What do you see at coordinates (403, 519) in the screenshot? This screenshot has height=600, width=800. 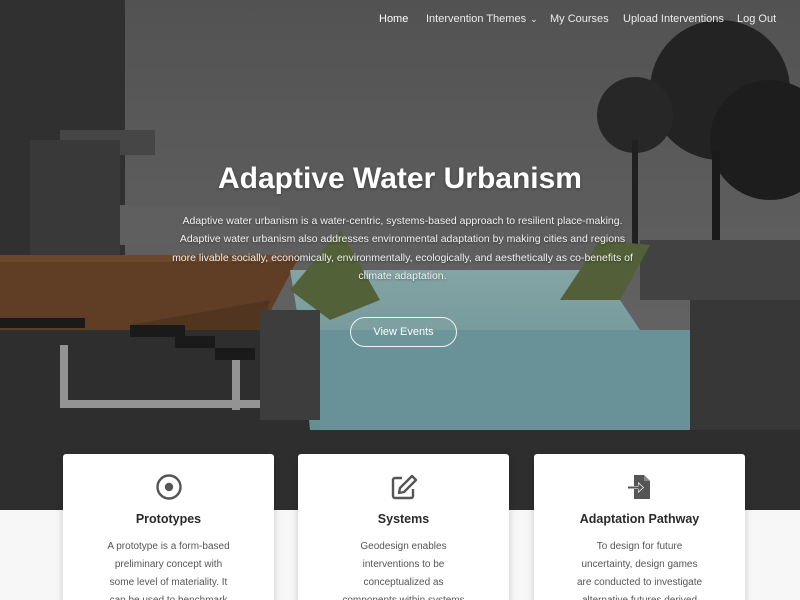 I see `card-title: Systems` at bounding box center [403, 519].